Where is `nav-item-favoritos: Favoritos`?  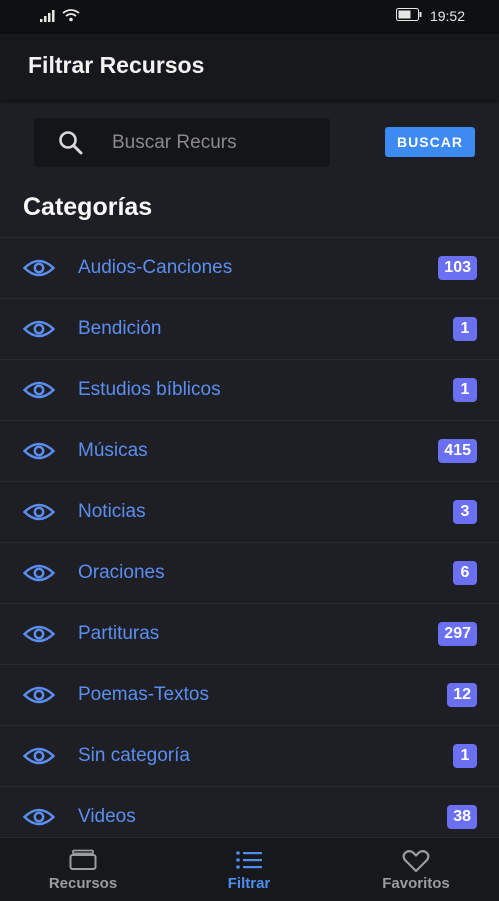 nav-item-favoritos: Favoritos is located at coordinates (416, 869).